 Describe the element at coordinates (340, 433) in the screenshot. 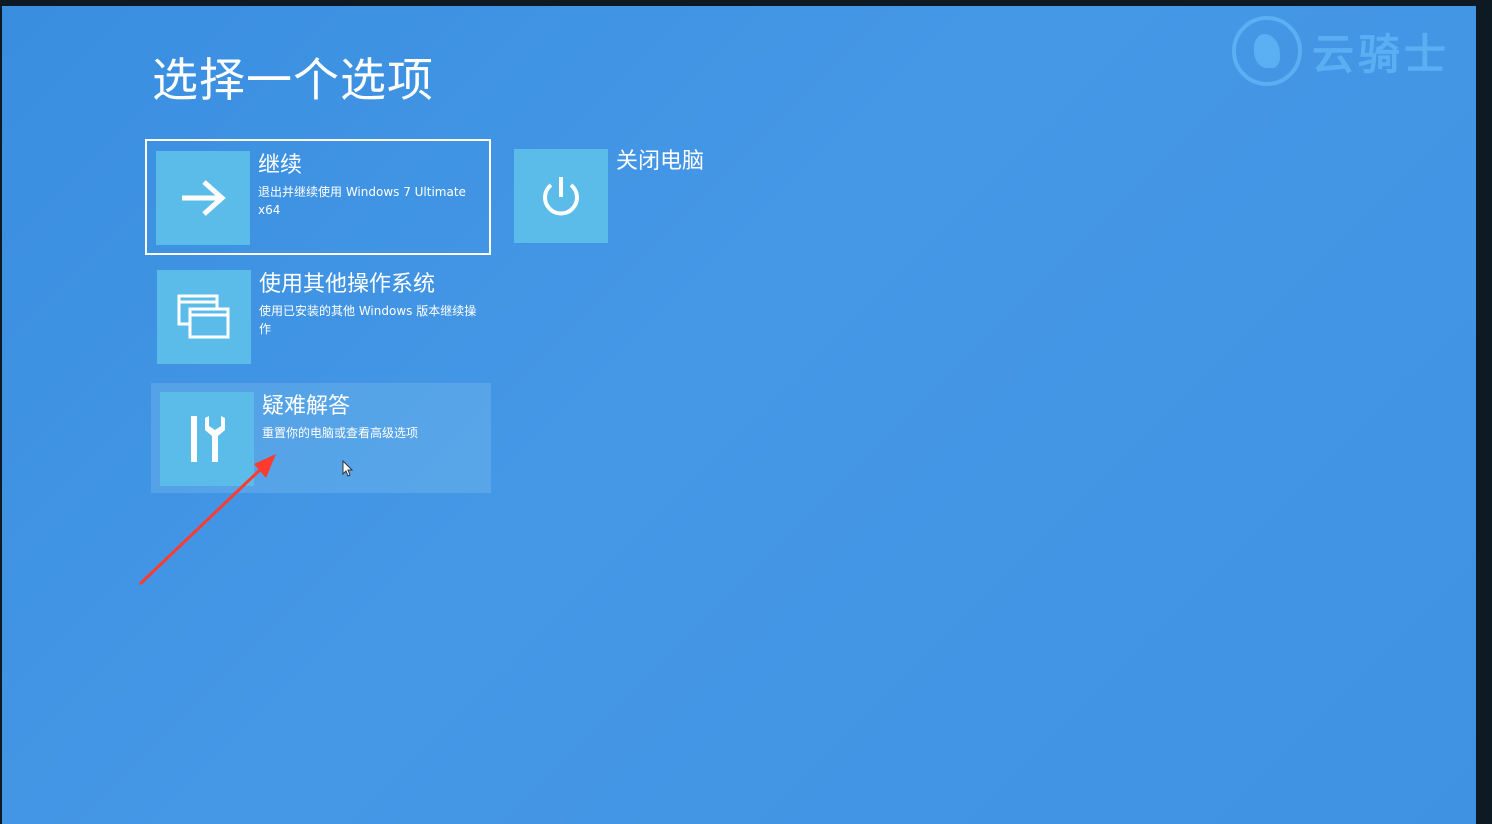

I see `option-troubleshoot-desc: 重置你的电脑或查看高级选项` at that location.